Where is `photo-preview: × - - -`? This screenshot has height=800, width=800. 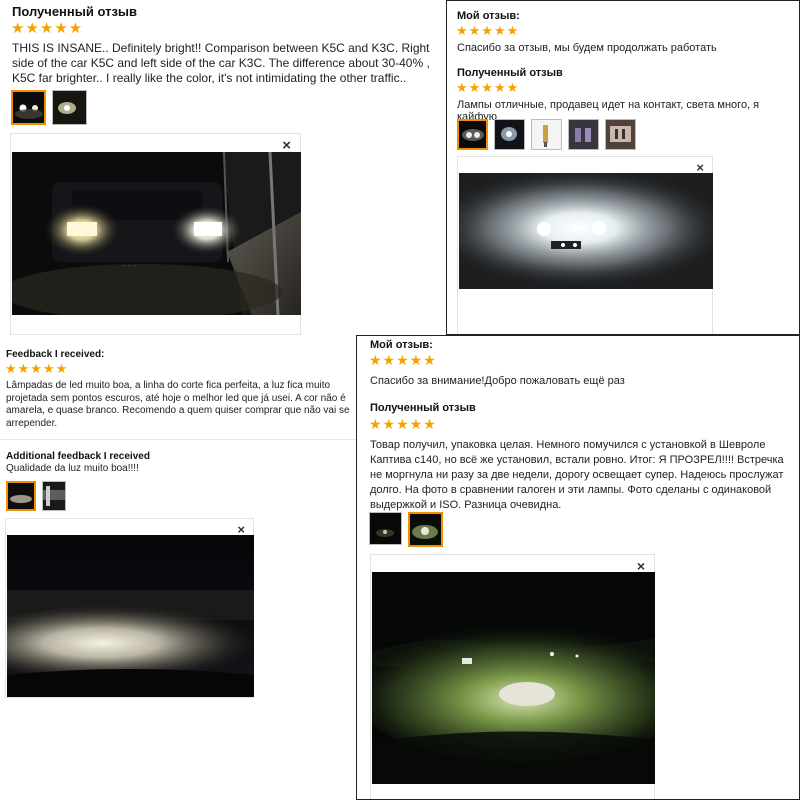 photo-preview: × - - - is located at coordinates (155, 234).